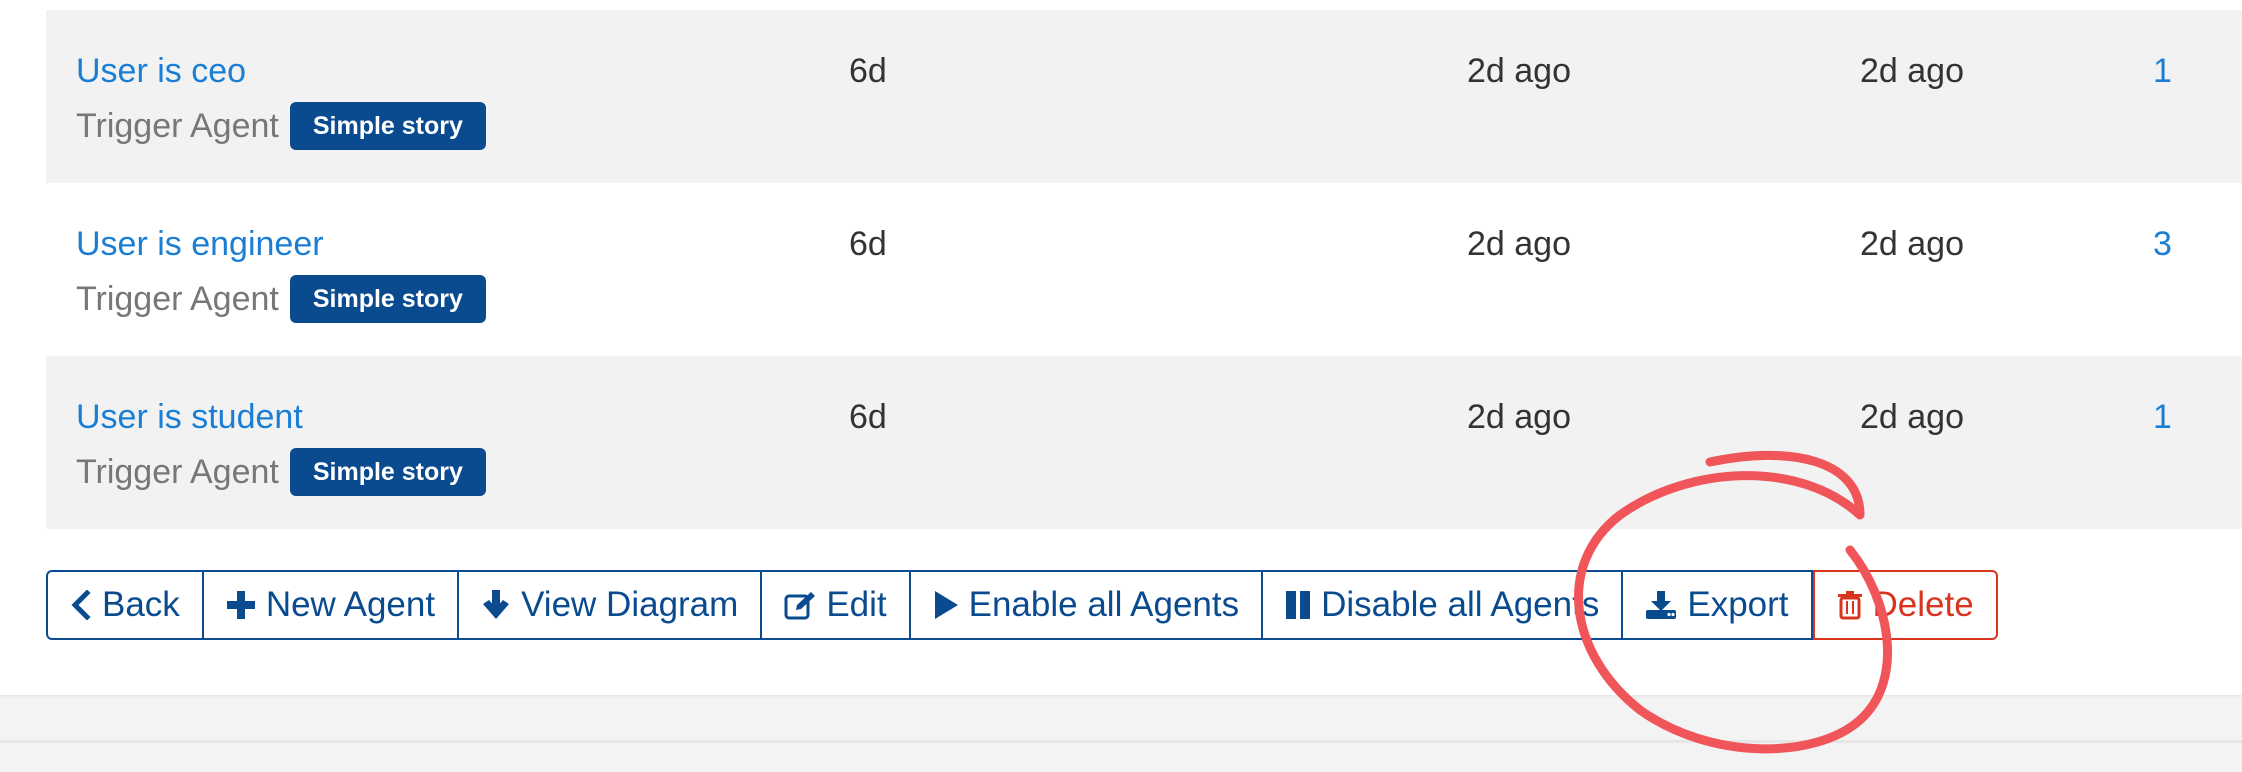 The width and height of the screenshot is (2242, 772). I want to click on pause-icon, so click(1298, 605).